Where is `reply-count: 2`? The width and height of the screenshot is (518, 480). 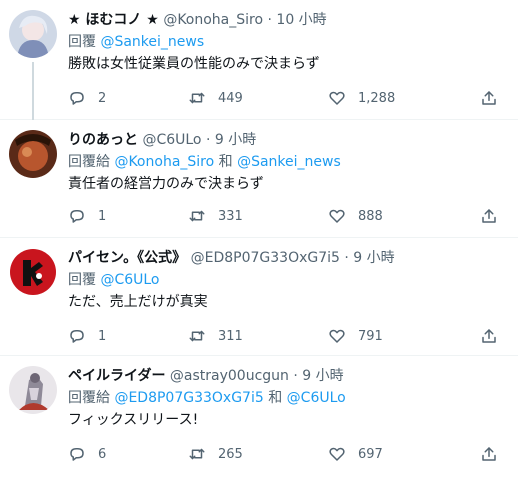 reply-count: 2 is located at coordinates (102, 98).